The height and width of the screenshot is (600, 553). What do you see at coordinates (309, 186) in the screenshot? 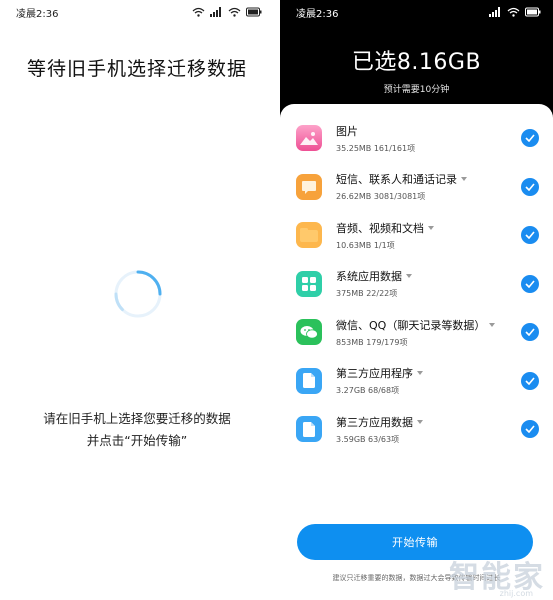
I see `messages-icon` at bounding box center [309, 186].